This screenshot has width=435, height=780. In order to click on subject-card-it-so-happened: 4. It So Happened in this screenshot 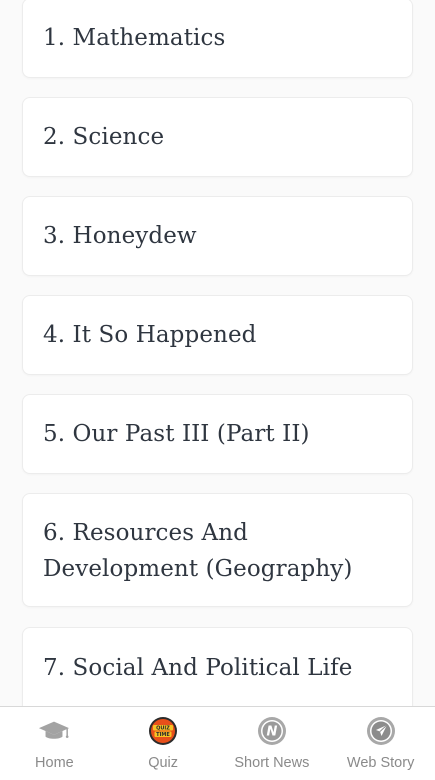, I will do `click(217, 335)`.